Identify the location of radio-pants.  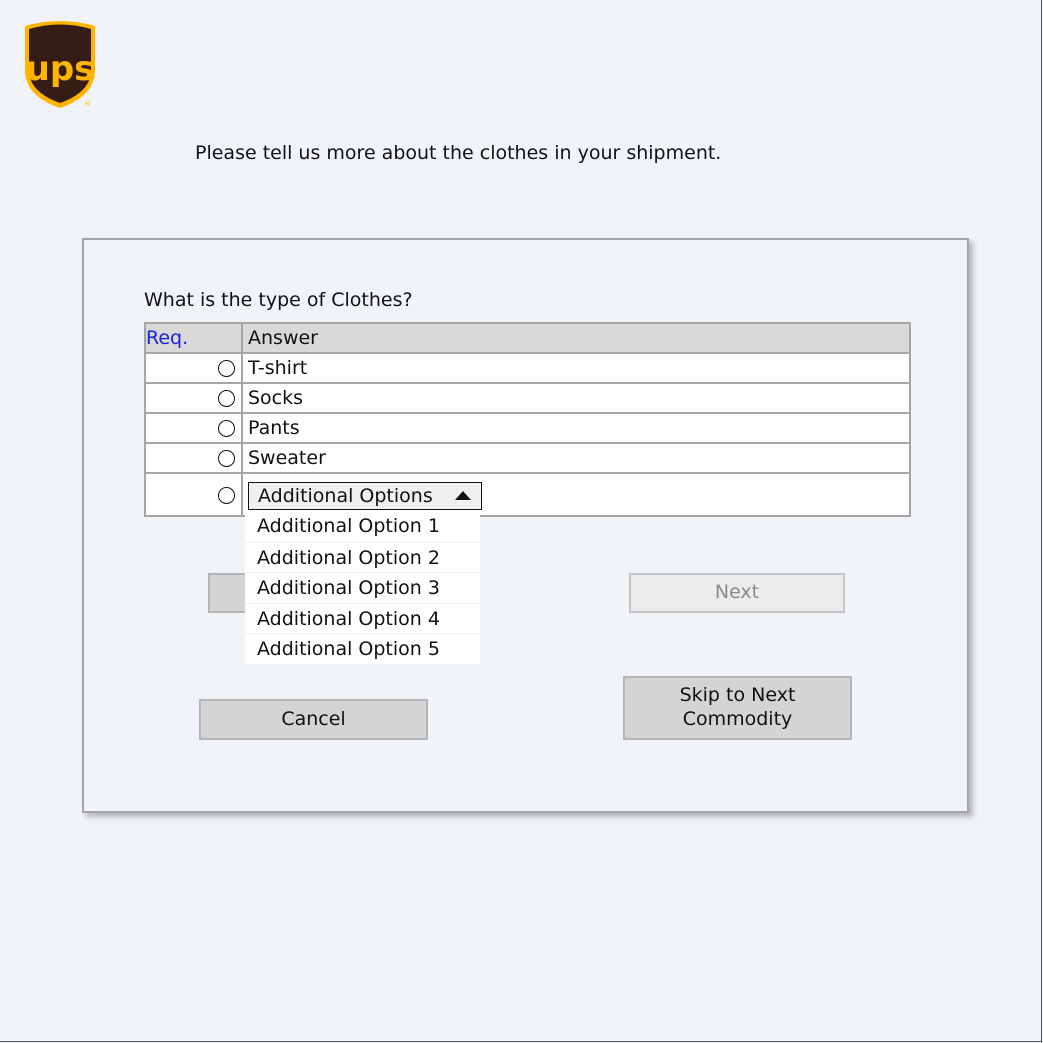
(226, 428).